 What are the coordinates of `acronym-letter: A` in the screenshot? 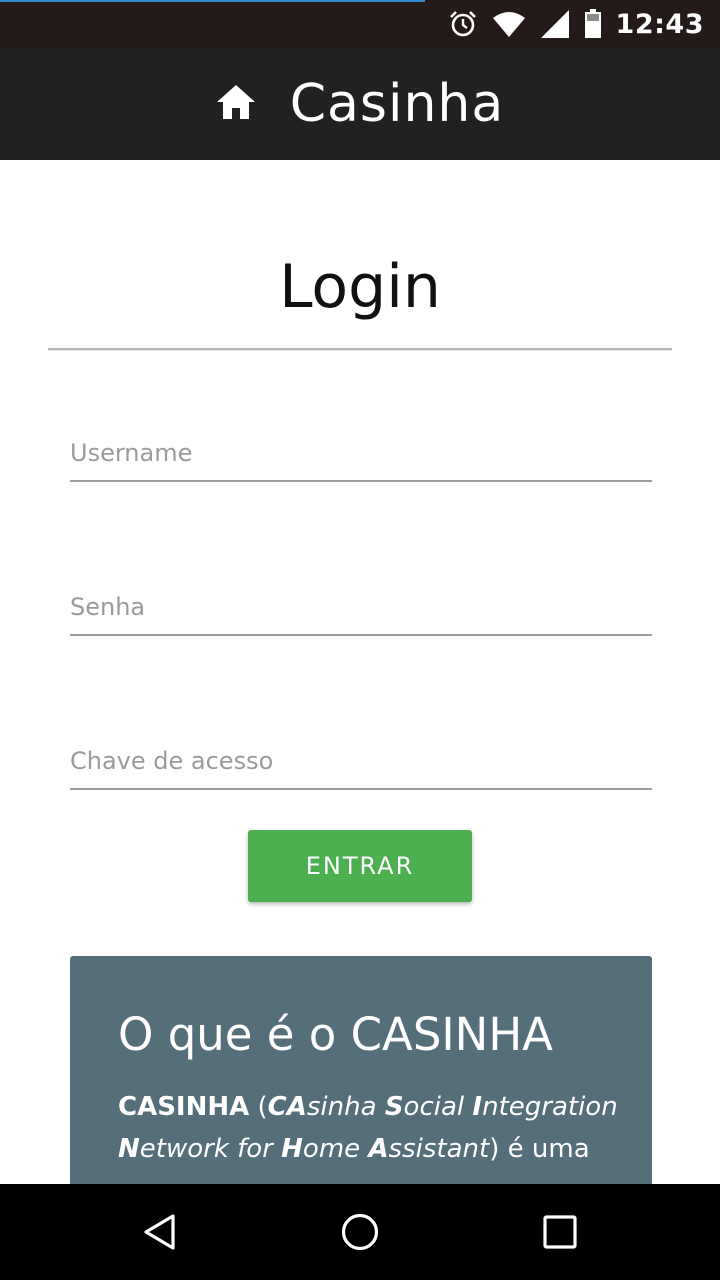 It's located at (378, 1149).